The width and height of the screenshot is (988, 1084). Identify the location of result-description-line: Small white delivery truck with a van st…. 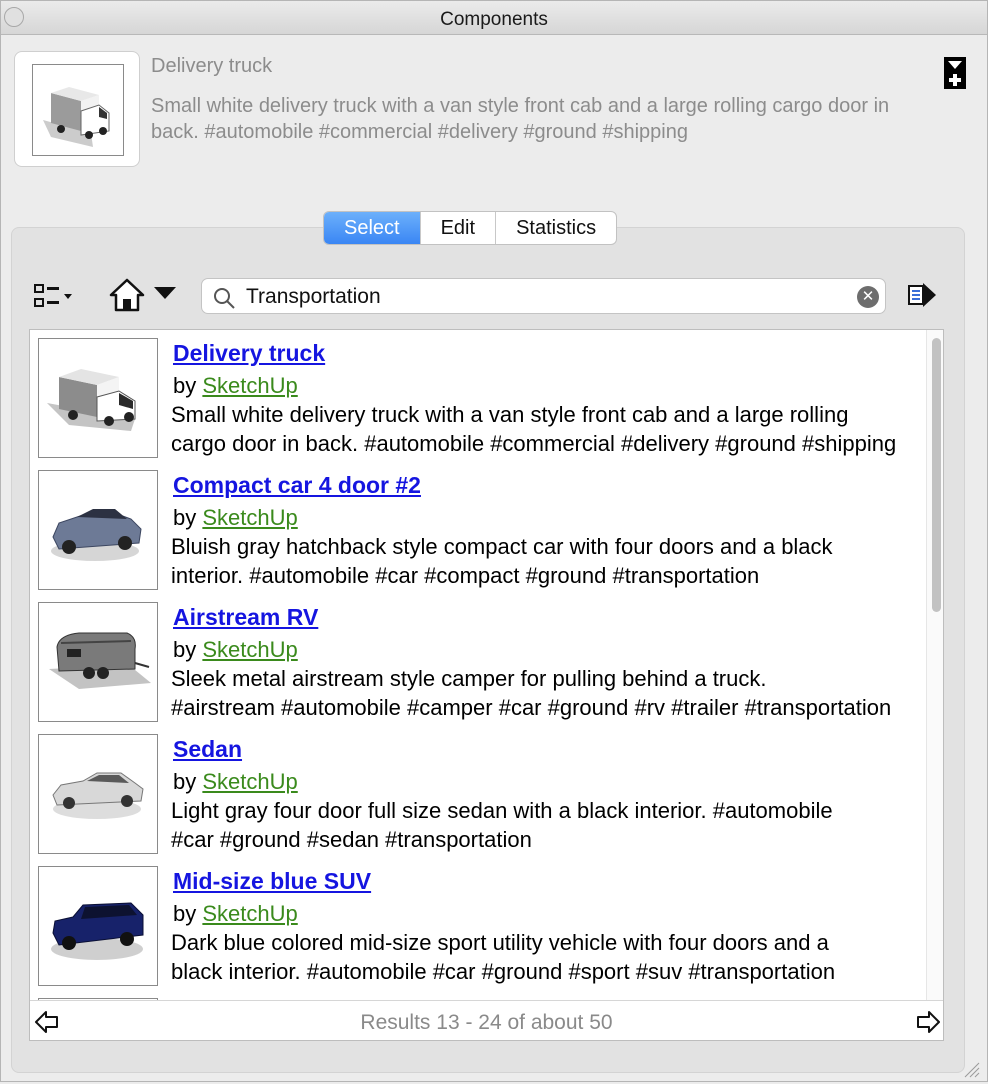
(510, 414).